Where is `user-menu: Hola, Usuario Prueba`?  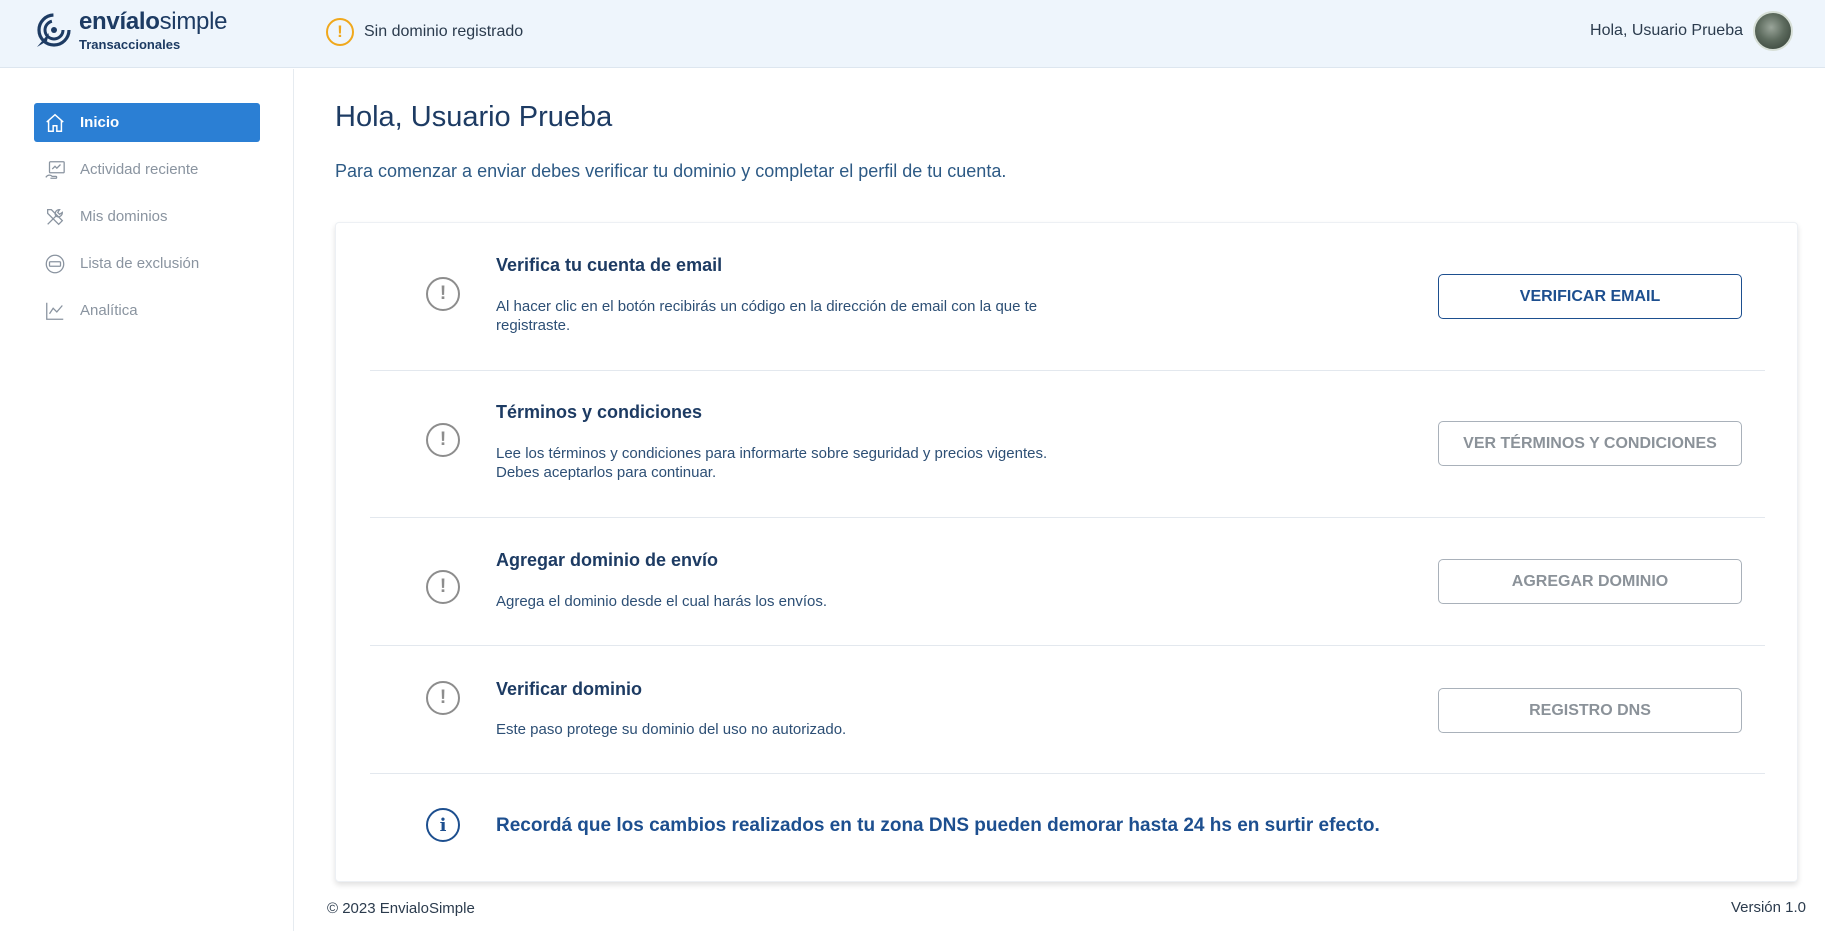
user-menu: Hola, Usuario Prueba is located at coordinates (1691, 31).